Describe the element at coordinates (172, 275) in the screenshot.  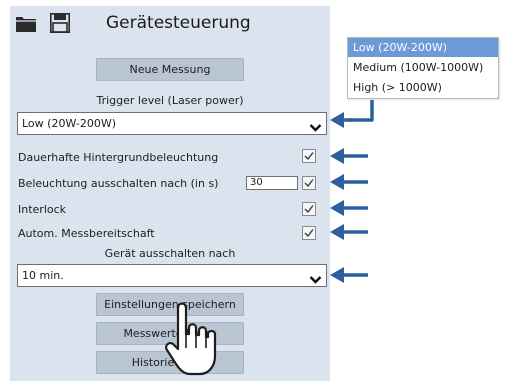
I see `shutdown-select: 10 min.` at that location.